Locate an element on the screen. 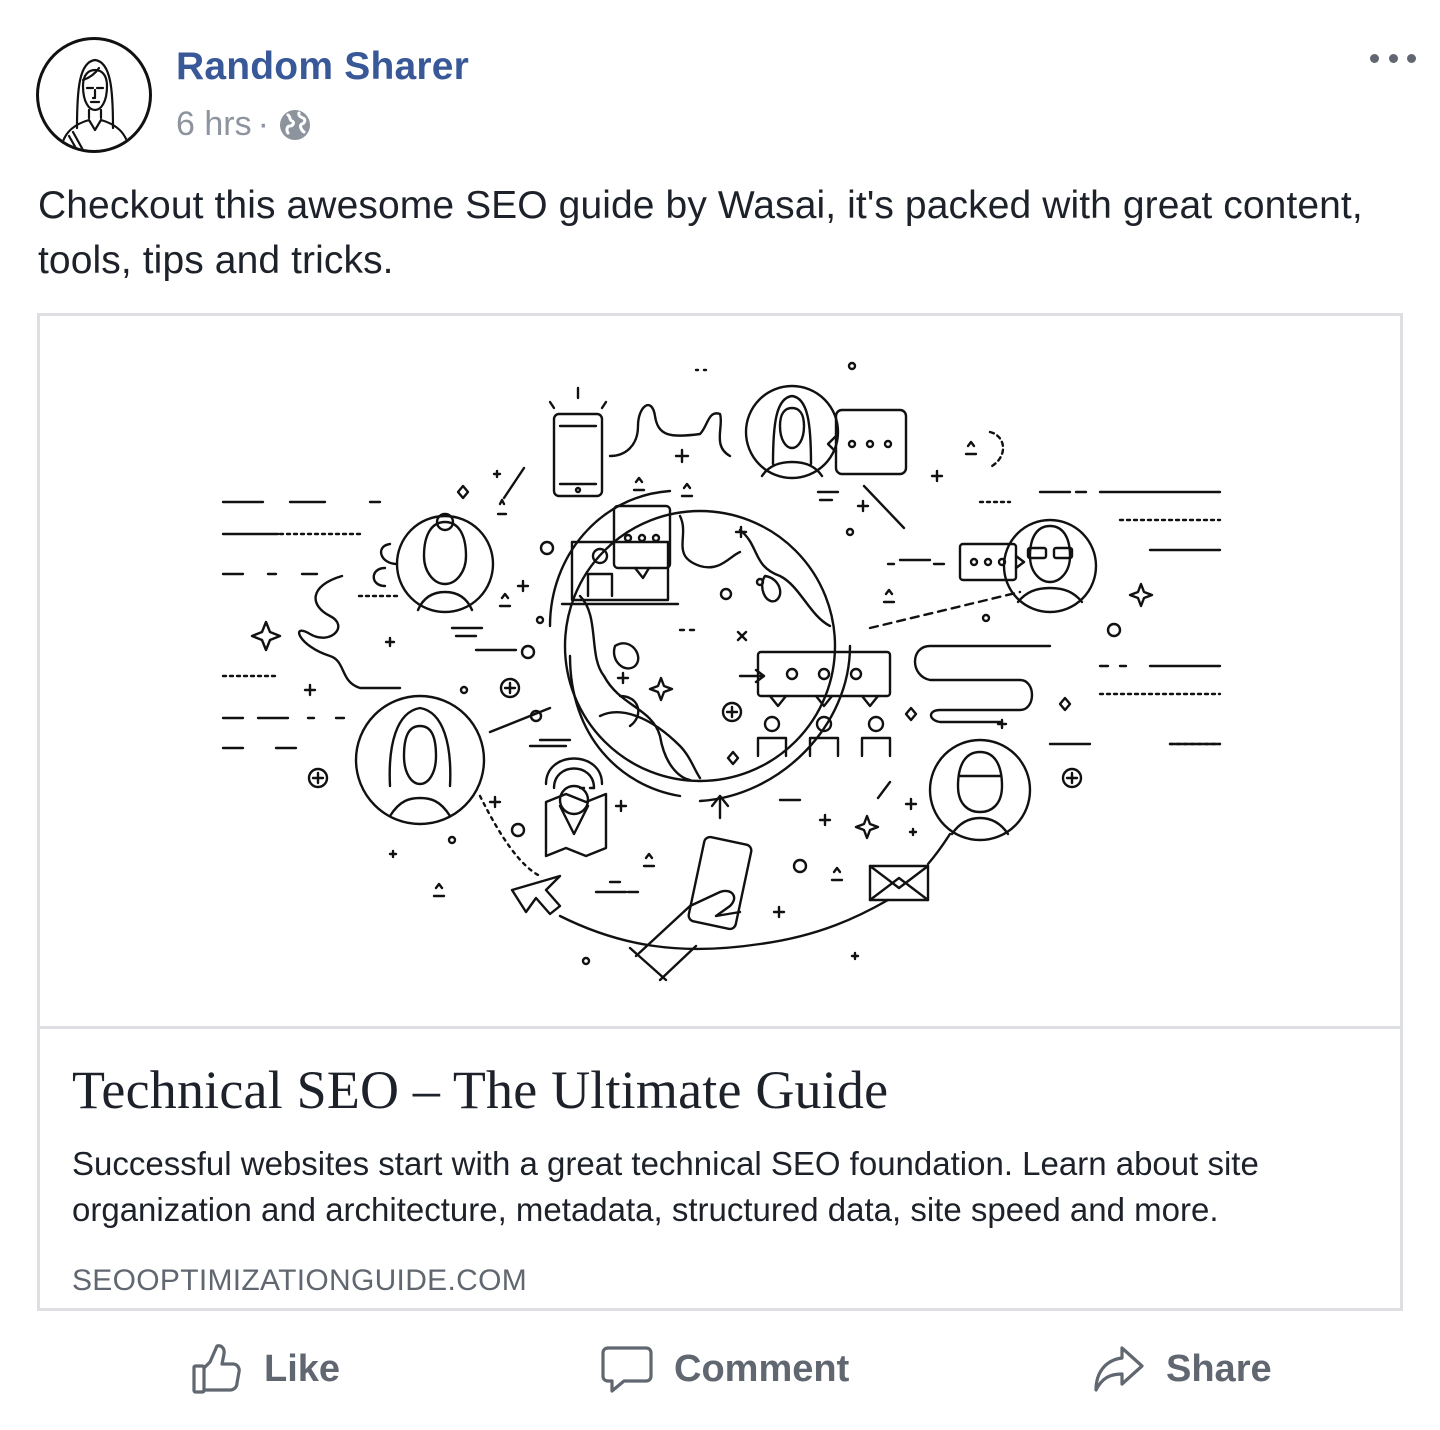  link-title: Technical SEO – The Ultimate Guide is located at coordinates (480, 1090).